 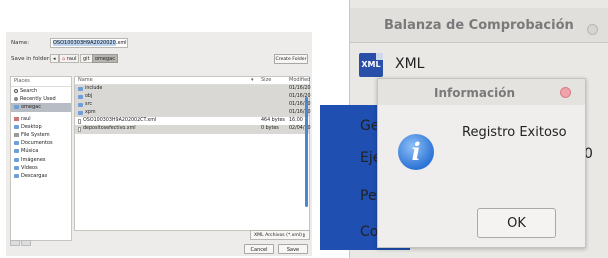 What do you see at coordinates (41, 91) in the screenshot?
I see `sidebar-item-search: Search` at bounding box center [41, 91].